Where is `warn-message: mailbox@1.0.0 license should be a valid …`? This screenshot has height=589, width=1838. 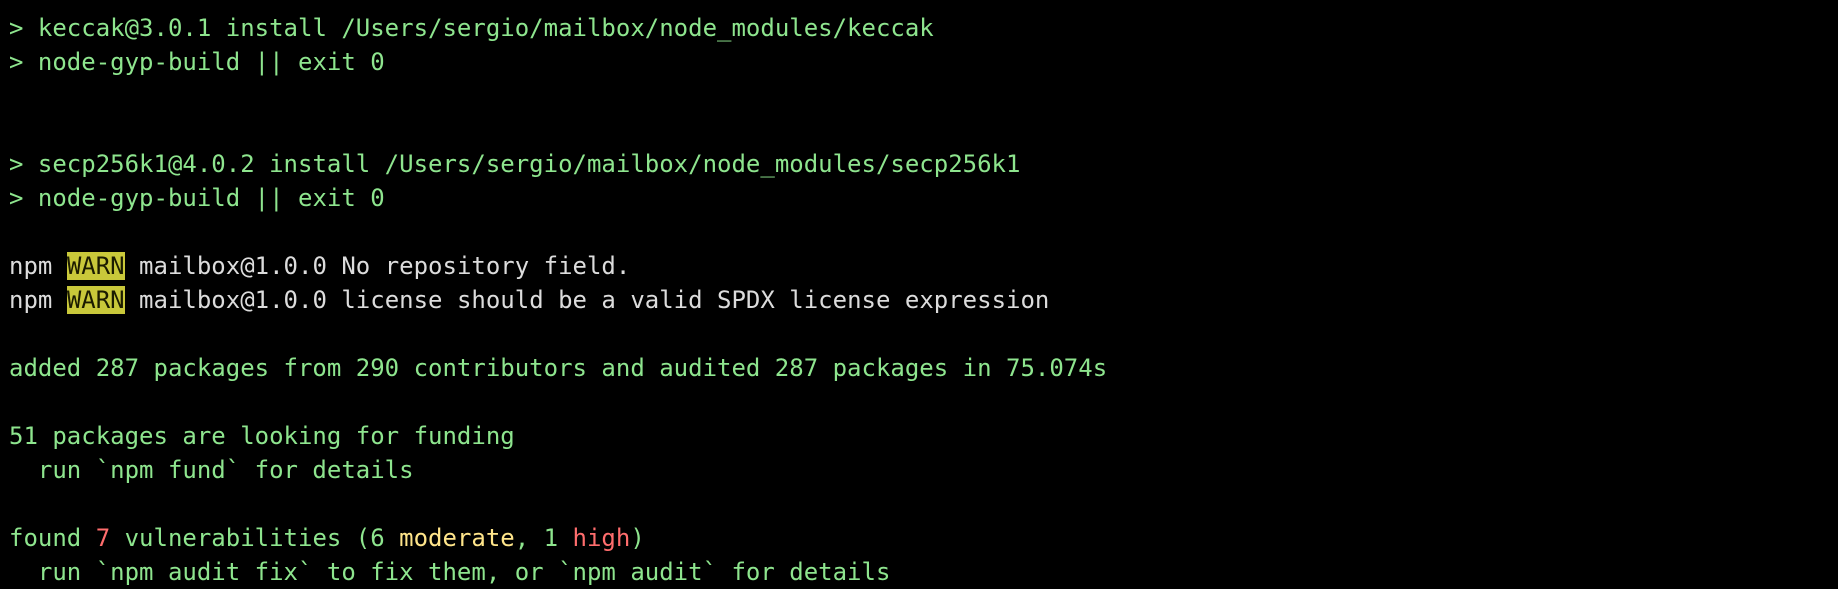
warn-message: mailbox@1.0.0 license should be a valid … is located at coordinates (587, 300).